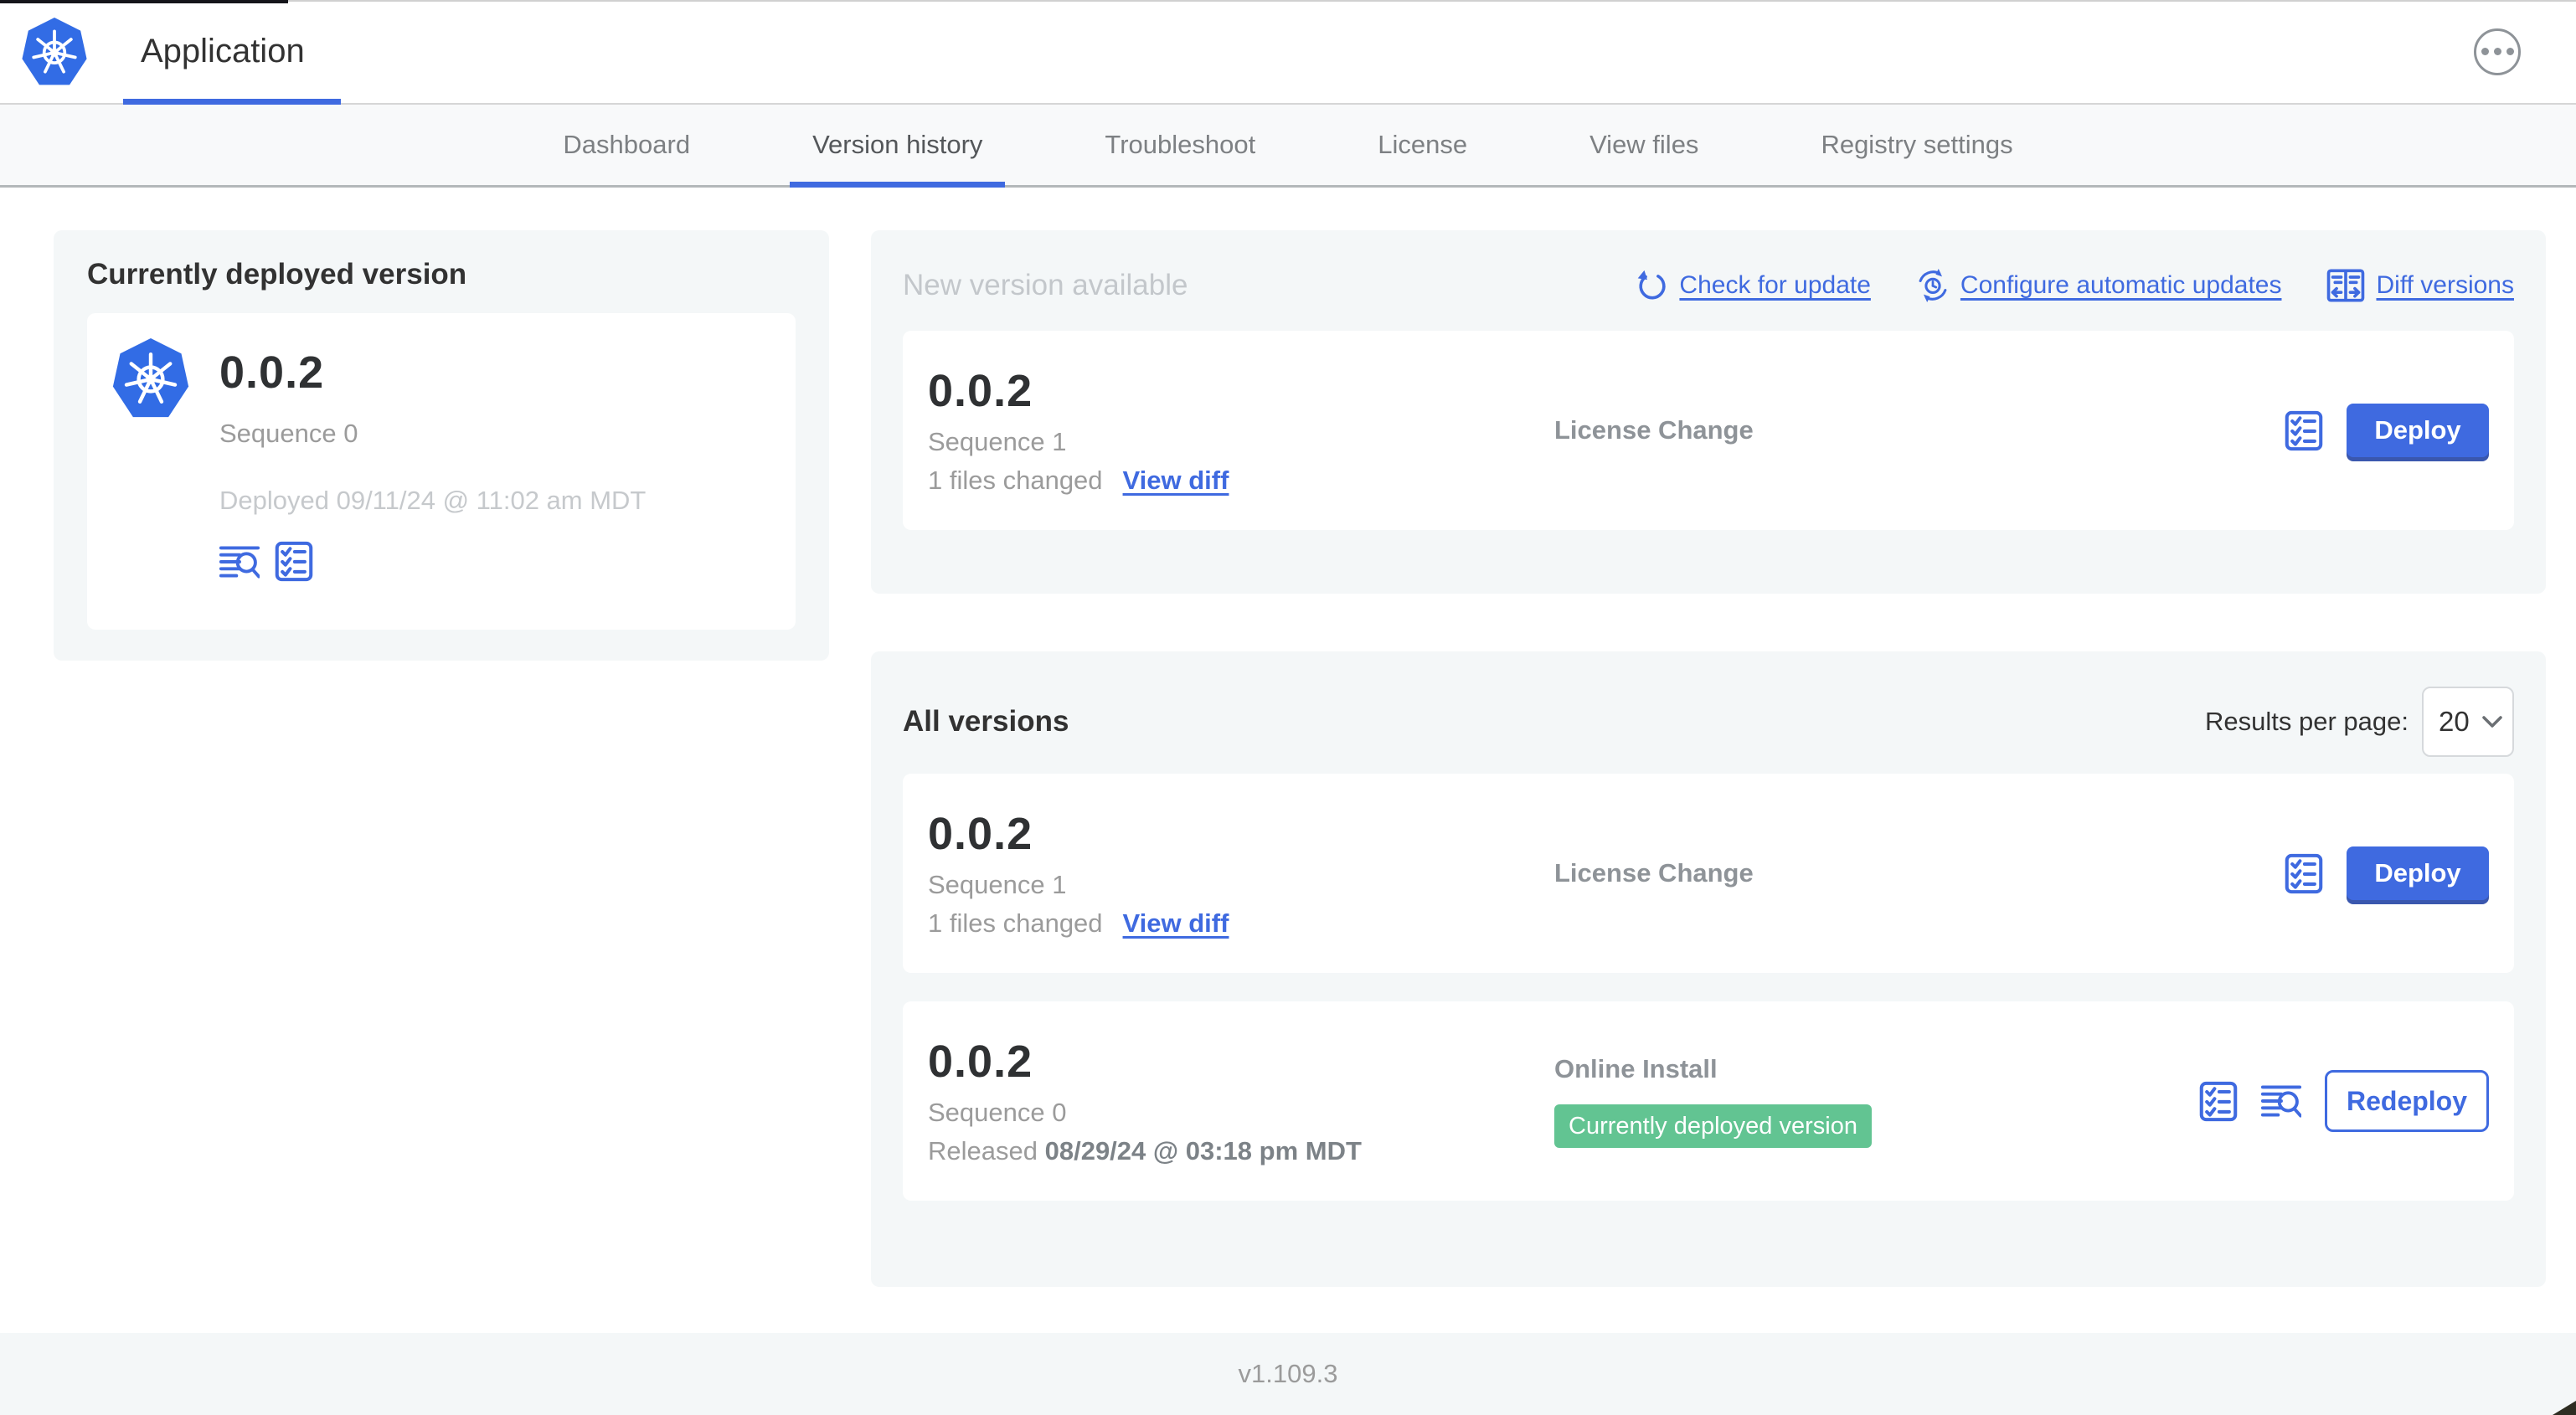 The image size is (2576, 1415). Describe the element at coordinates (1636, 1068) in the screenshot. I see `version-source-label: Online Install` at that location.